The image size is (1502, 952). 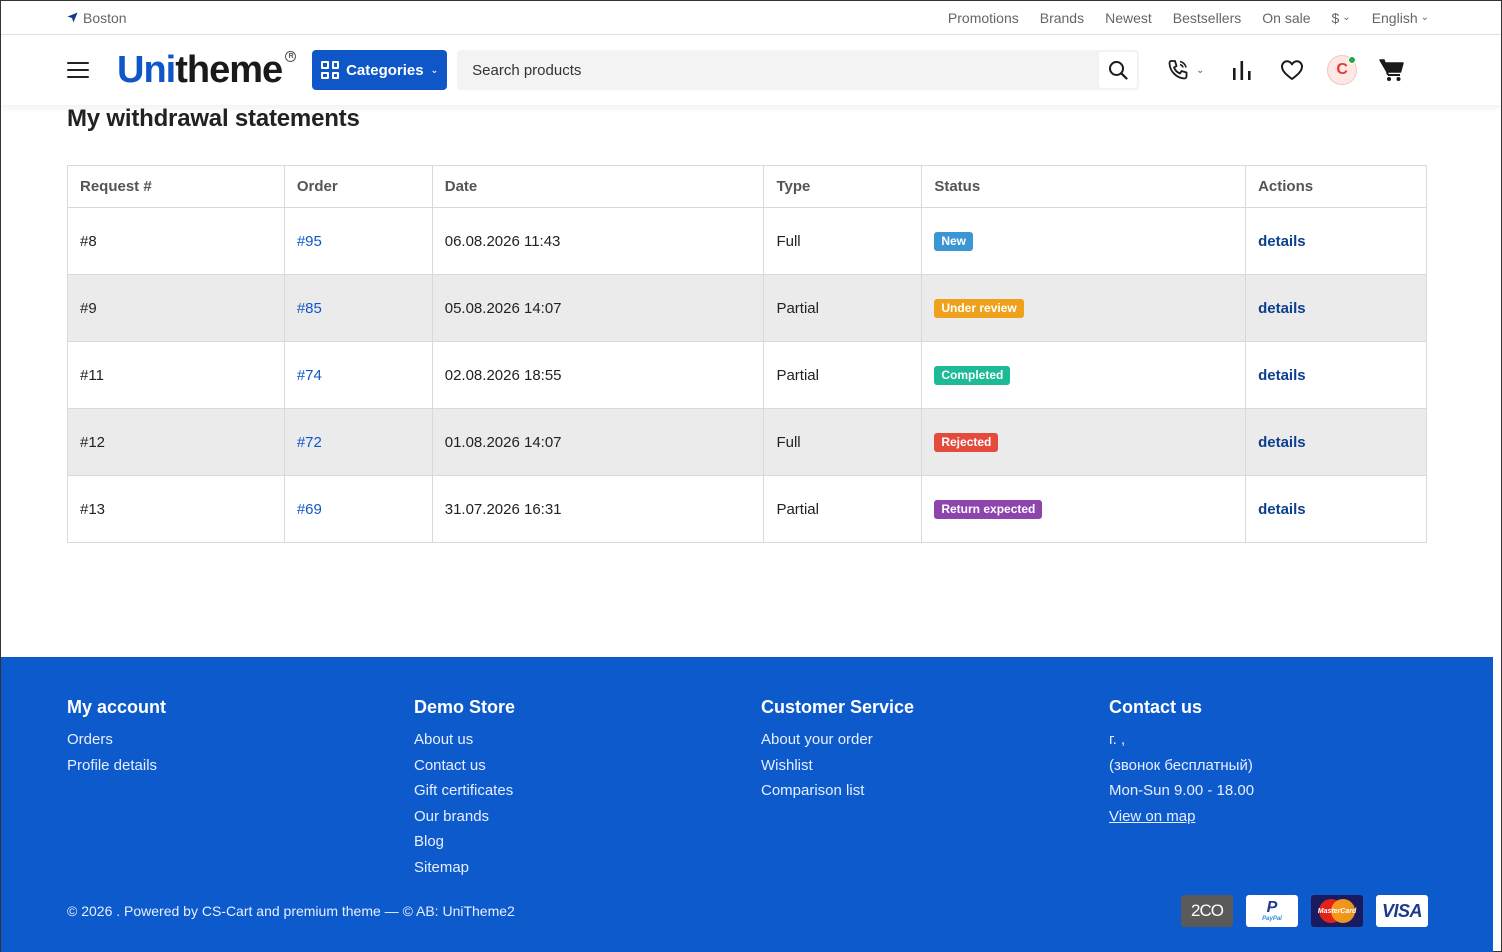 I want to click on phone-menu: ⌄, so click(x=1185, y=70).